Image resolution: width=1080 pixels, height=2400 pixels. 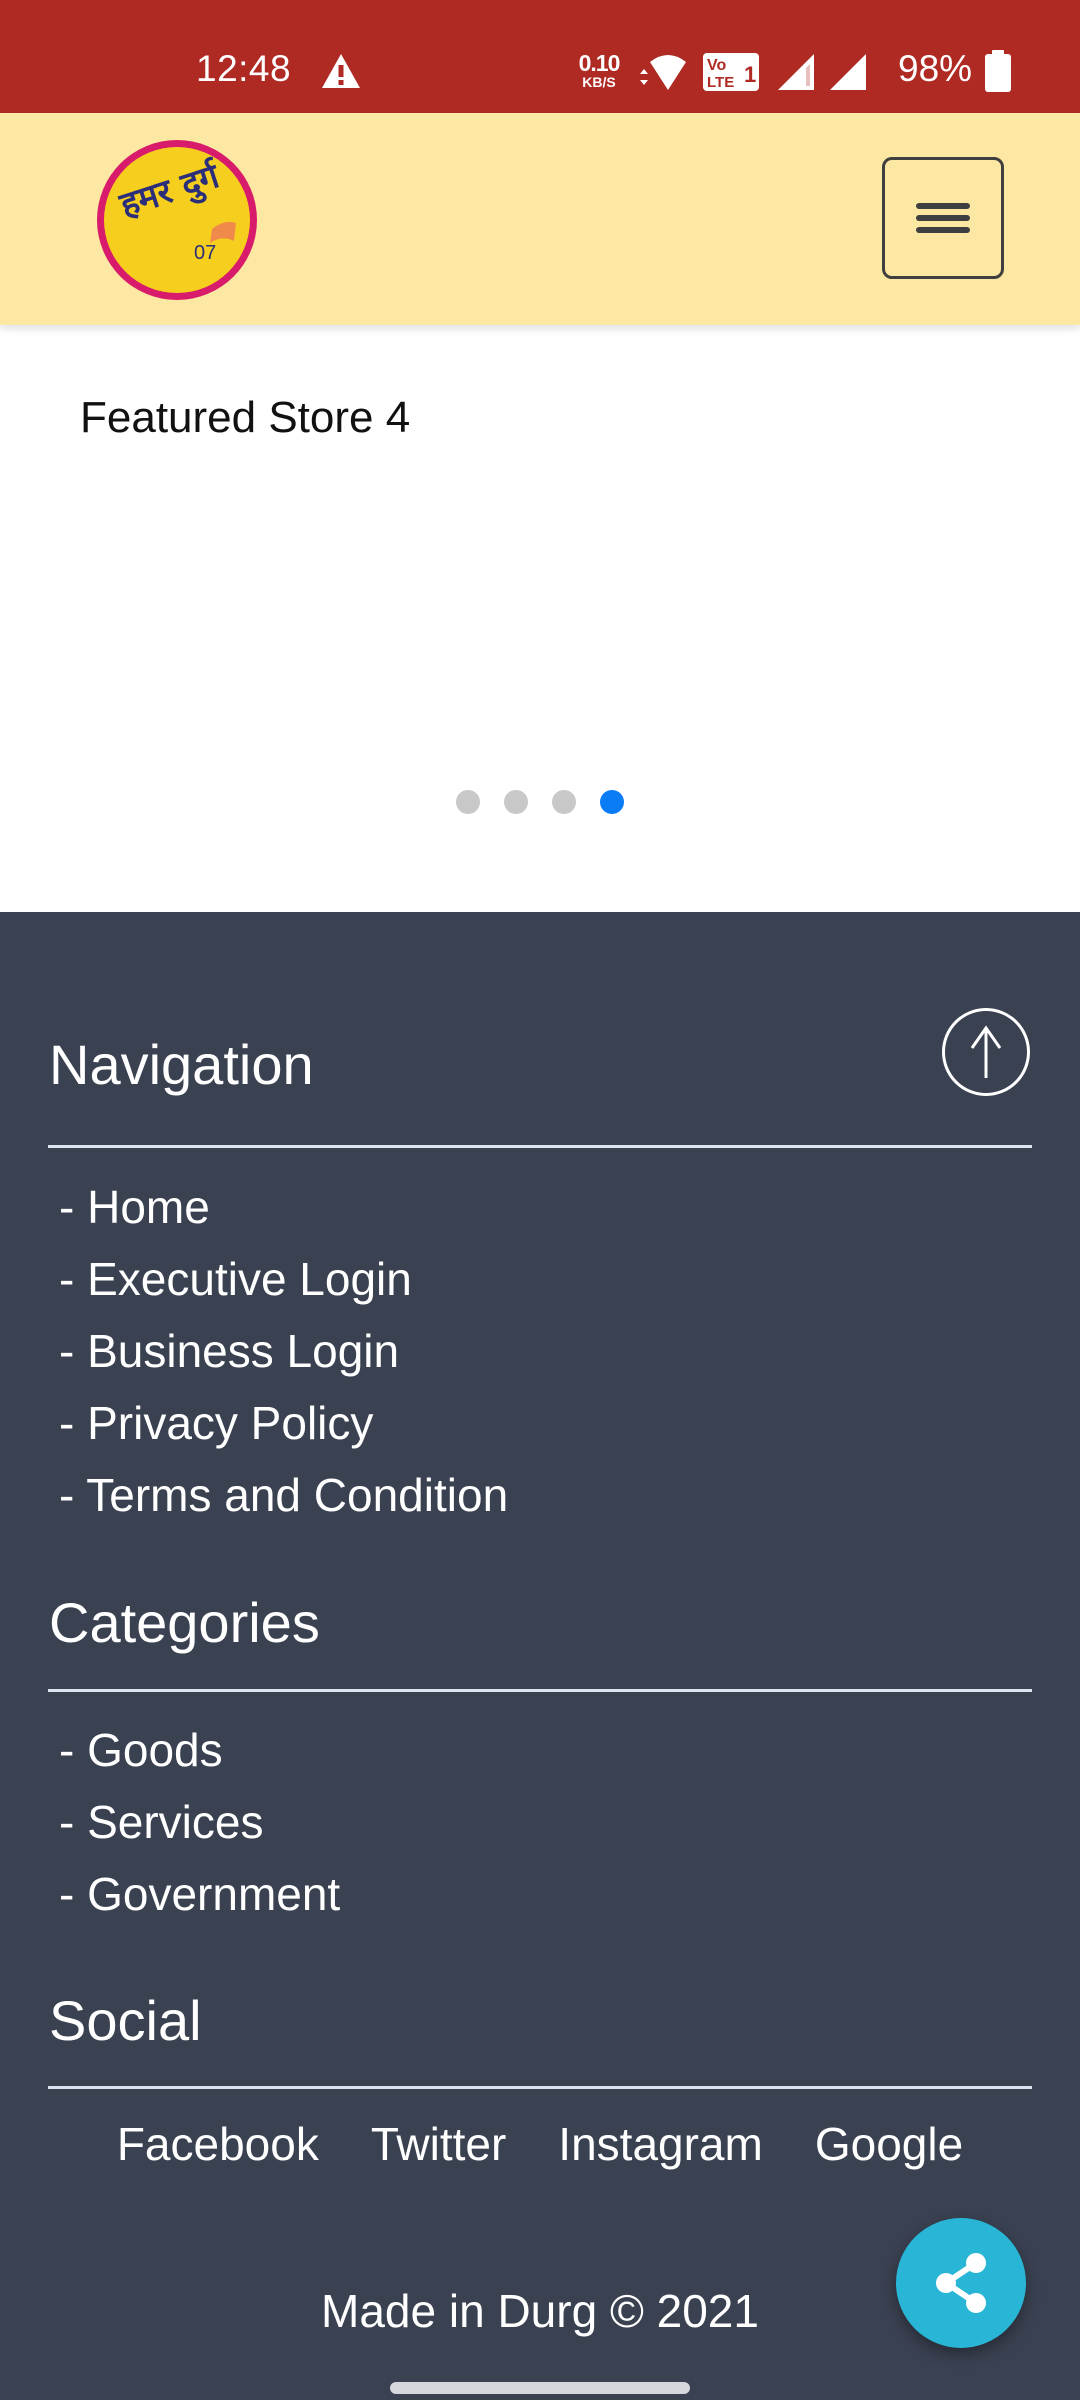 What do you see at coordinates (540, 802) in the screenshot?
I see `carousel-indicators` at bounding box center [540, 802].